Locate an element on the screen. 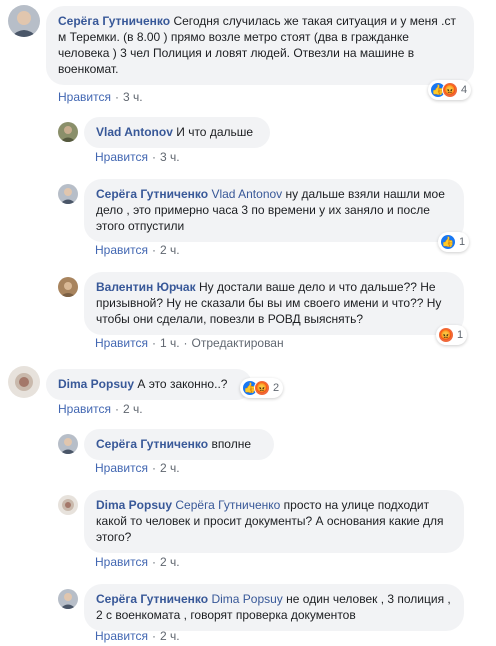  like-icon: 👍 is located at coordinates (448, 242).